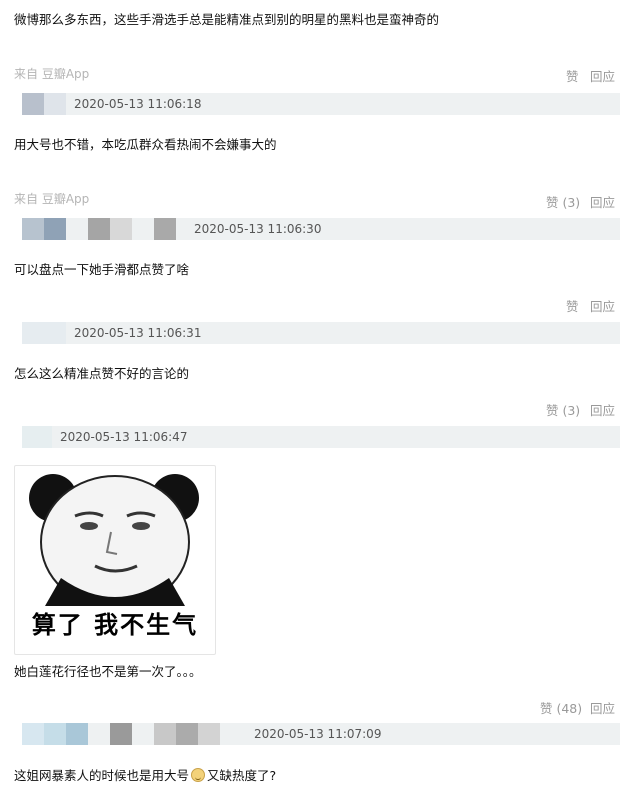  What do you see at coordinates (321, 437) in the screenshot?
I see `reply-quote-bar: 2020-05-13 11:06:47` at bounding box center [321, 437].